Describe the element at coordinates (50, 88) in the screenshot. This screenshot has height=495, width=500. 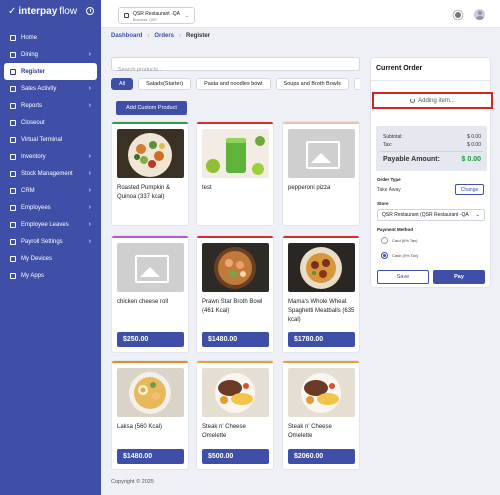
I see `sidebar-item-sales-activity: Sales Activity ›` at that location.